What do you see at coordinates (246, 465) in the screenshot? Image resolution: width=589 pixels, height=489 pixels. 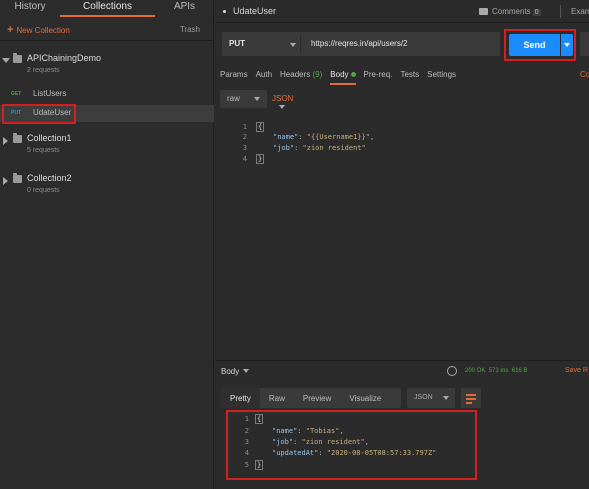 I see `line-number: 5` at bounding box center [246, 465].